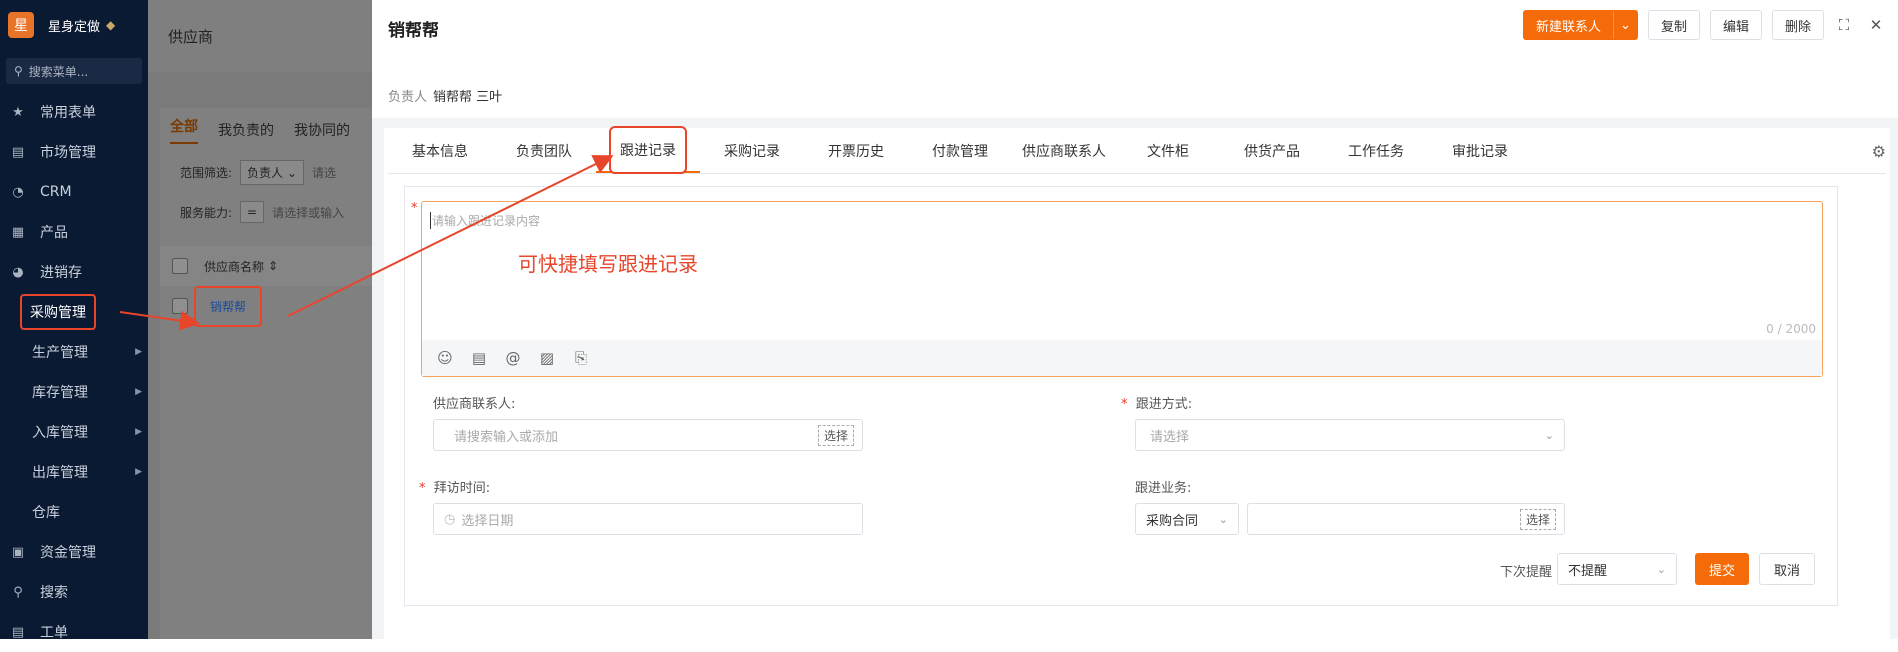 Image resolution: width=1898 pixels, height=652 pixels. What do you see at coordinates (1879, 151) in the screenshot?
I see `gear-icon: ⚙` at bounding box center [1879, 151].